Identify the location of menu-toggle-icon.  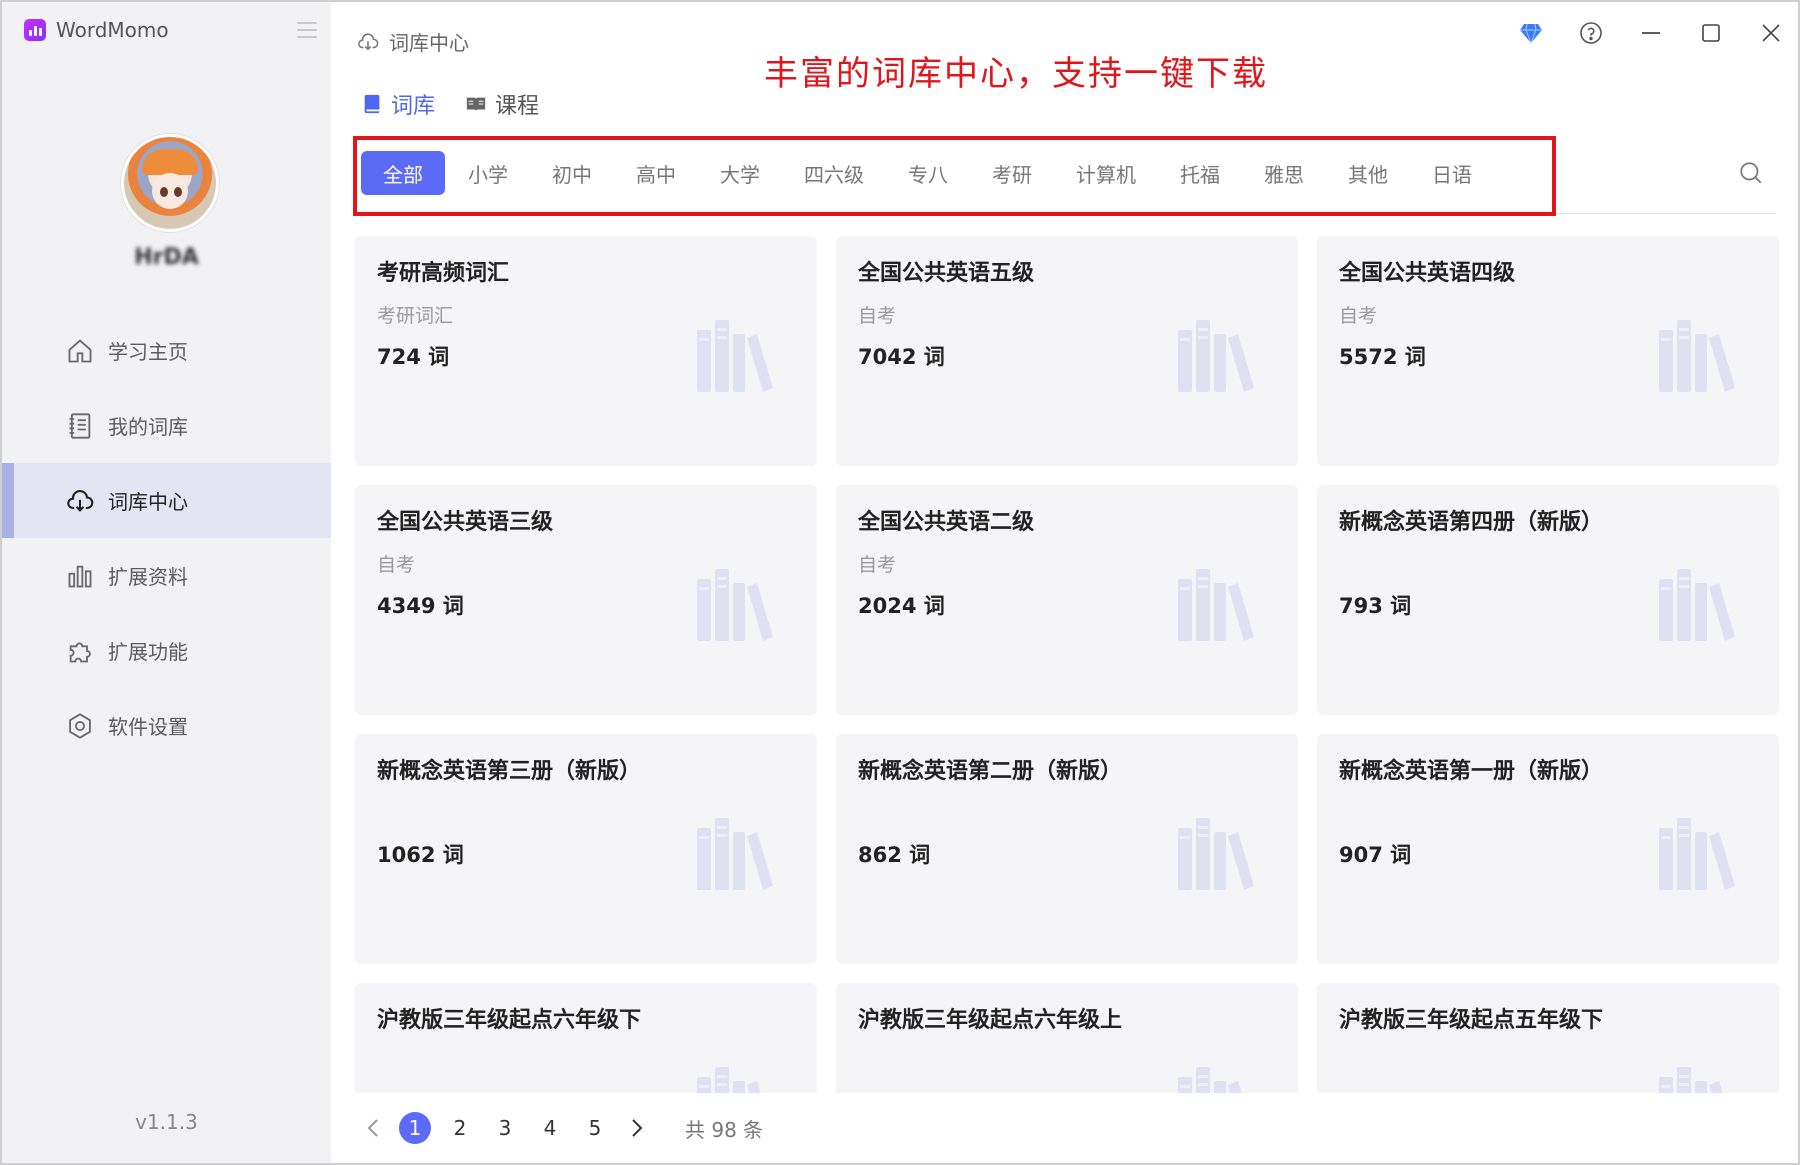
(307, 30).